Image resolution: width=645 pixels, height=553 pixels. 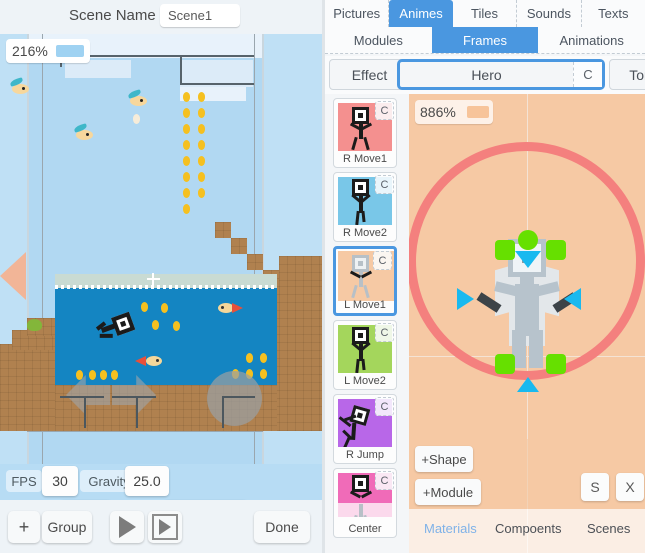 I want to click on terrain-right-step, so click(x=300, y=269).